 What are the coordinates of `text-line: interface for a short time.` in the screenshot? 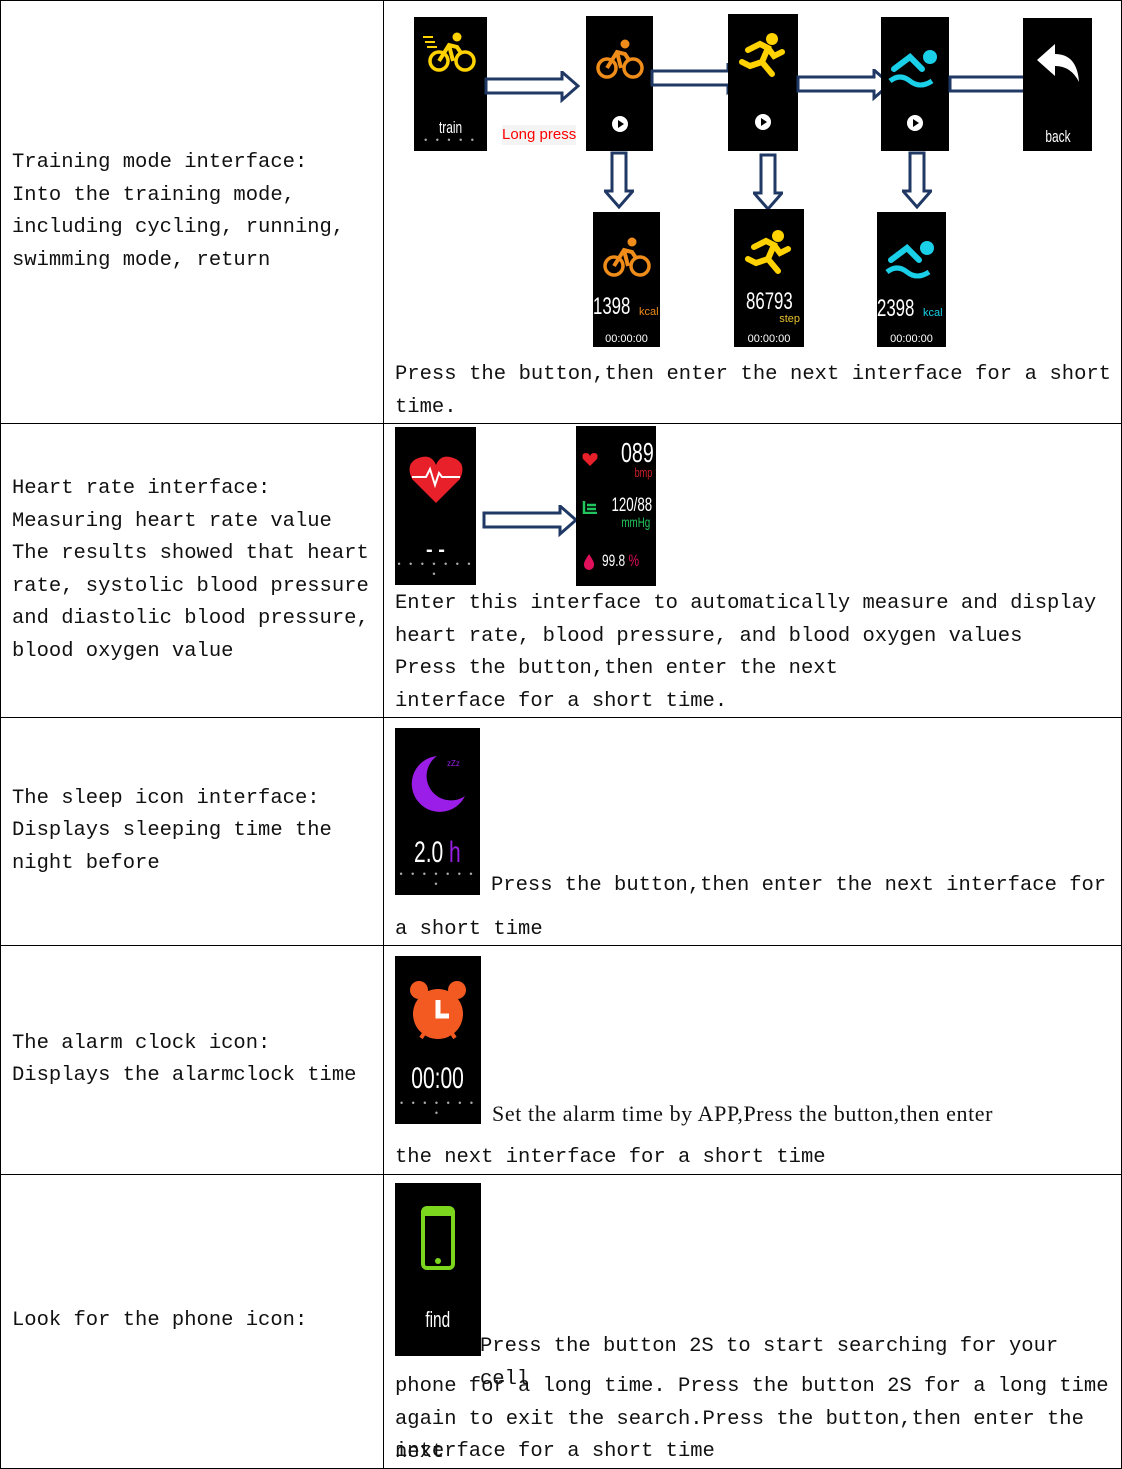 It's located at (561, 701).